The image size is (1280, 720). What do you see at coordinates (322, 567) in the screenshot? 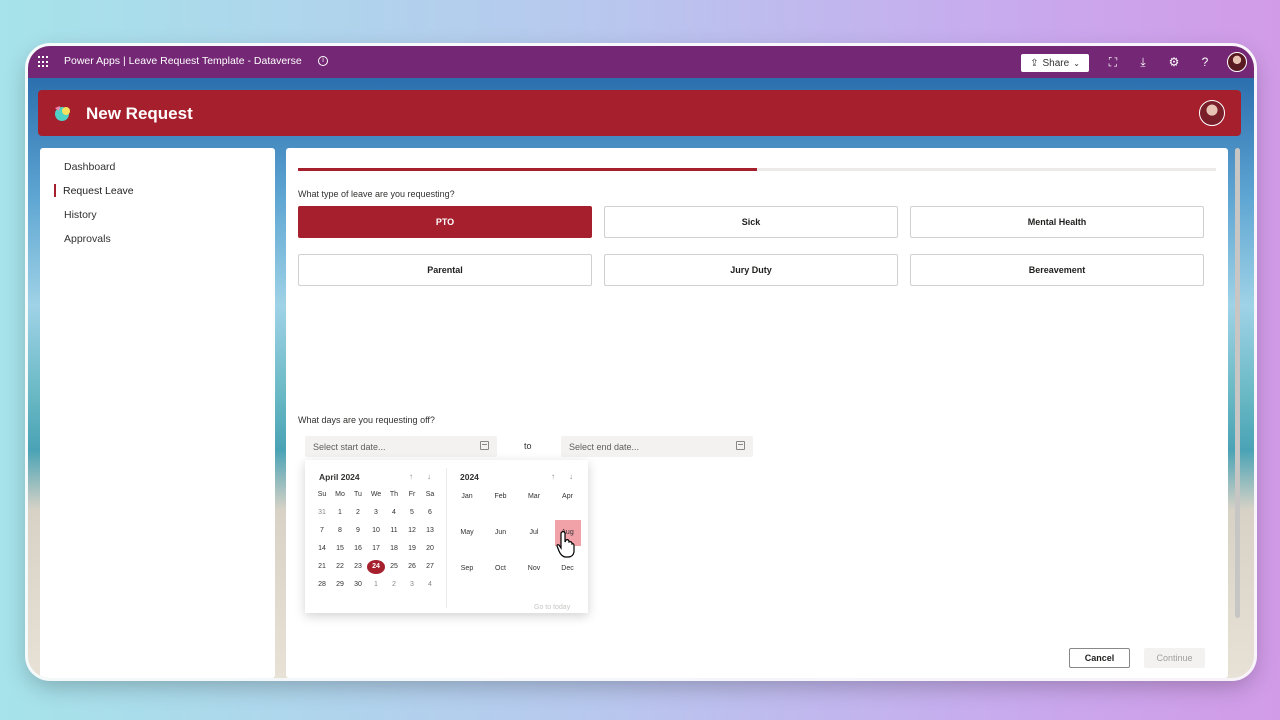
I see `calendar-day: 21` at bounding box center [322, 567].